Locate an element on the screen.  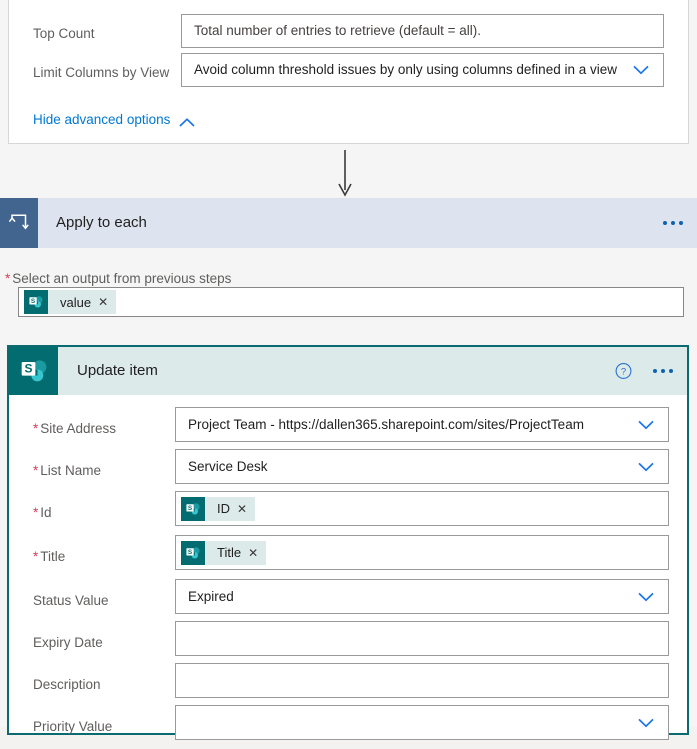
label-text: Limit Columns by View is located at coordinates (101, 72).